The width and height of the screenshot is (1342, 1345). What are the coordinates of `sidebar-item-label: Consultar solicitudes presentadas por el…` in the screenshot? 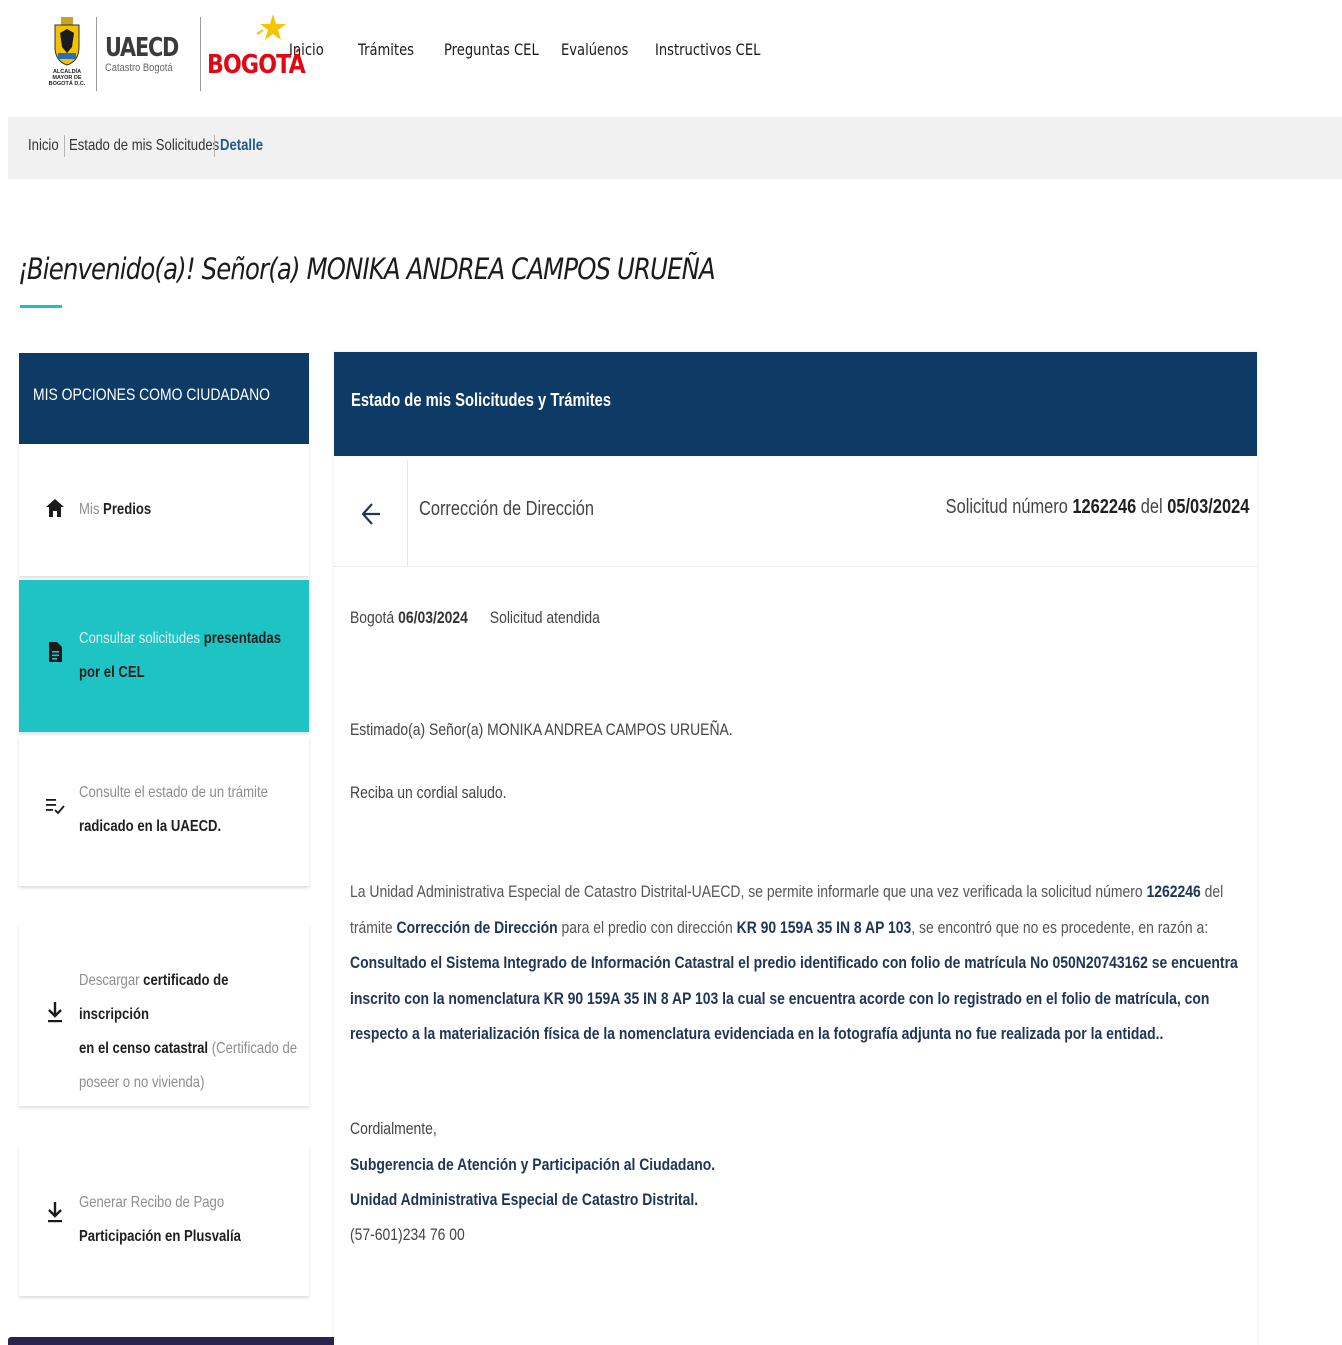 It's located at (180, 655).